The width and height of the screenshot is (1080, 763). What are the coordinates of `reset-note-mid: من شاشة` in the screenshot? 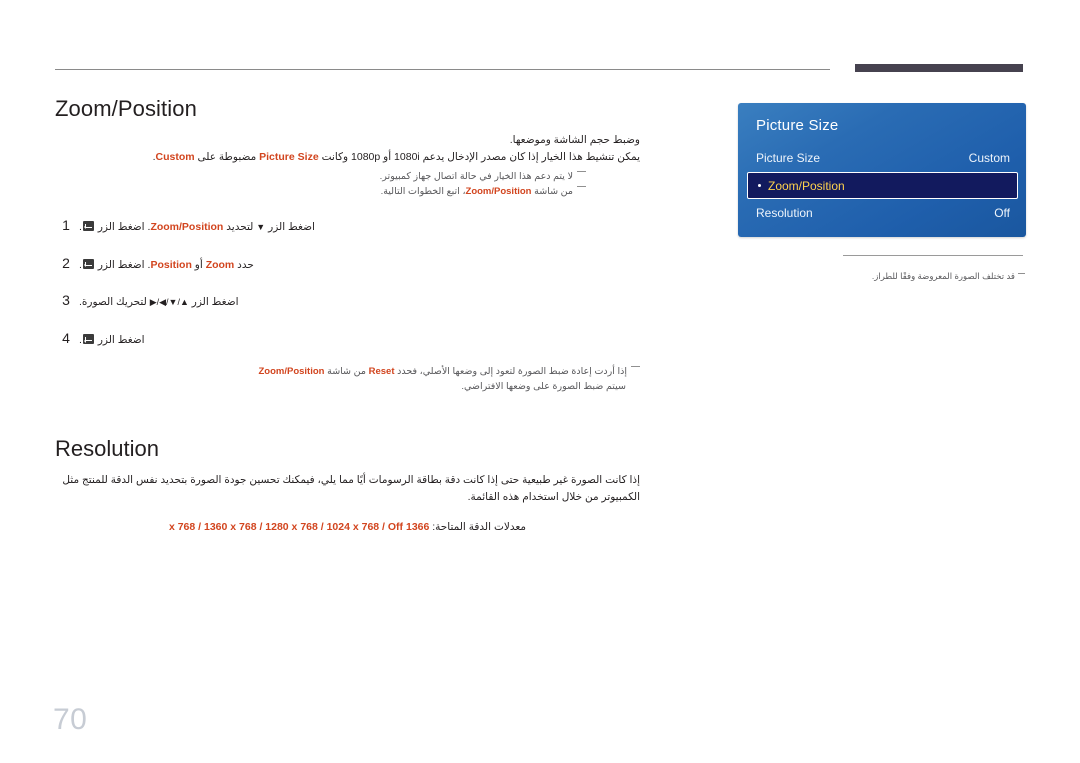 It's located at (346, 371).